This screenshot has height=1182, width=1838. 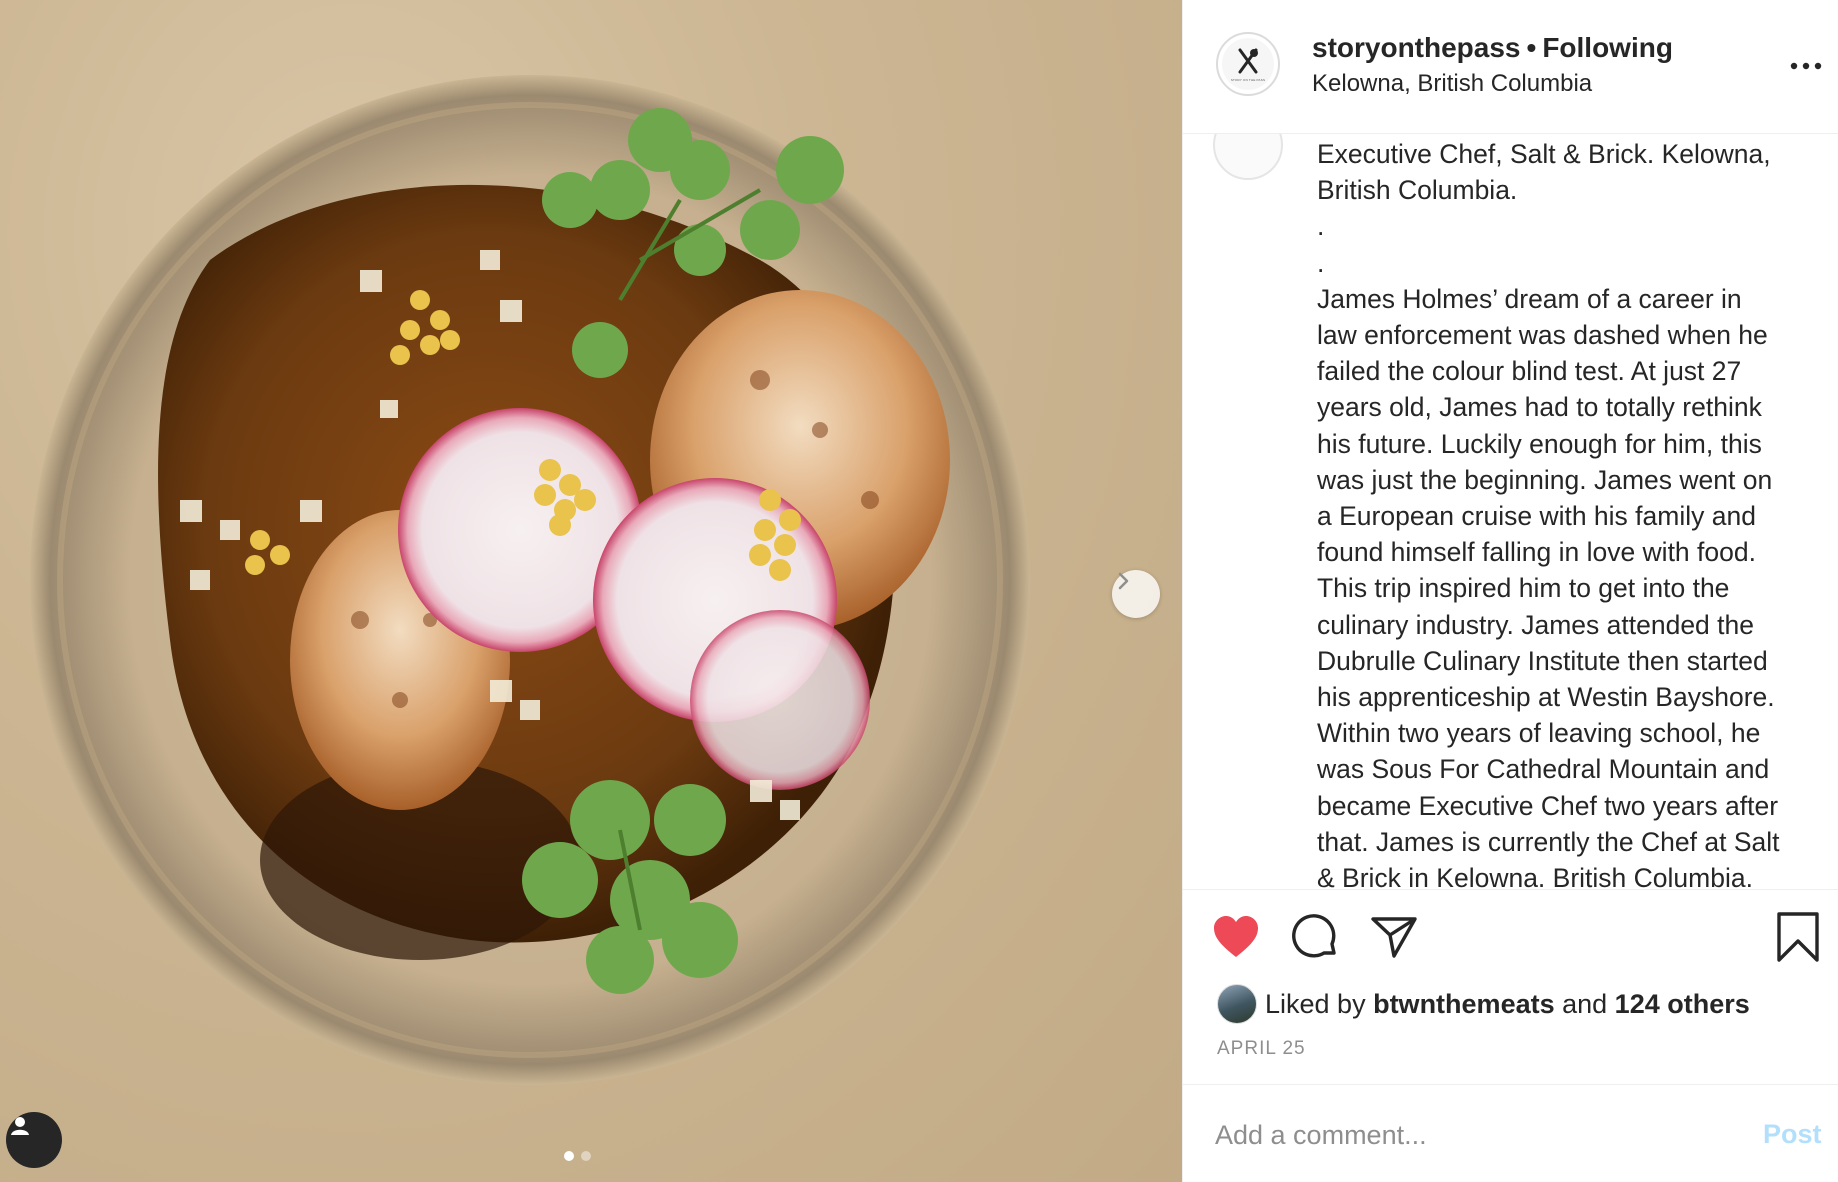 What do you see at coordinates (1261, 1049) in the screenshot?
I see `post-date: APRIL 25` at bounding box center [1261, 1049].